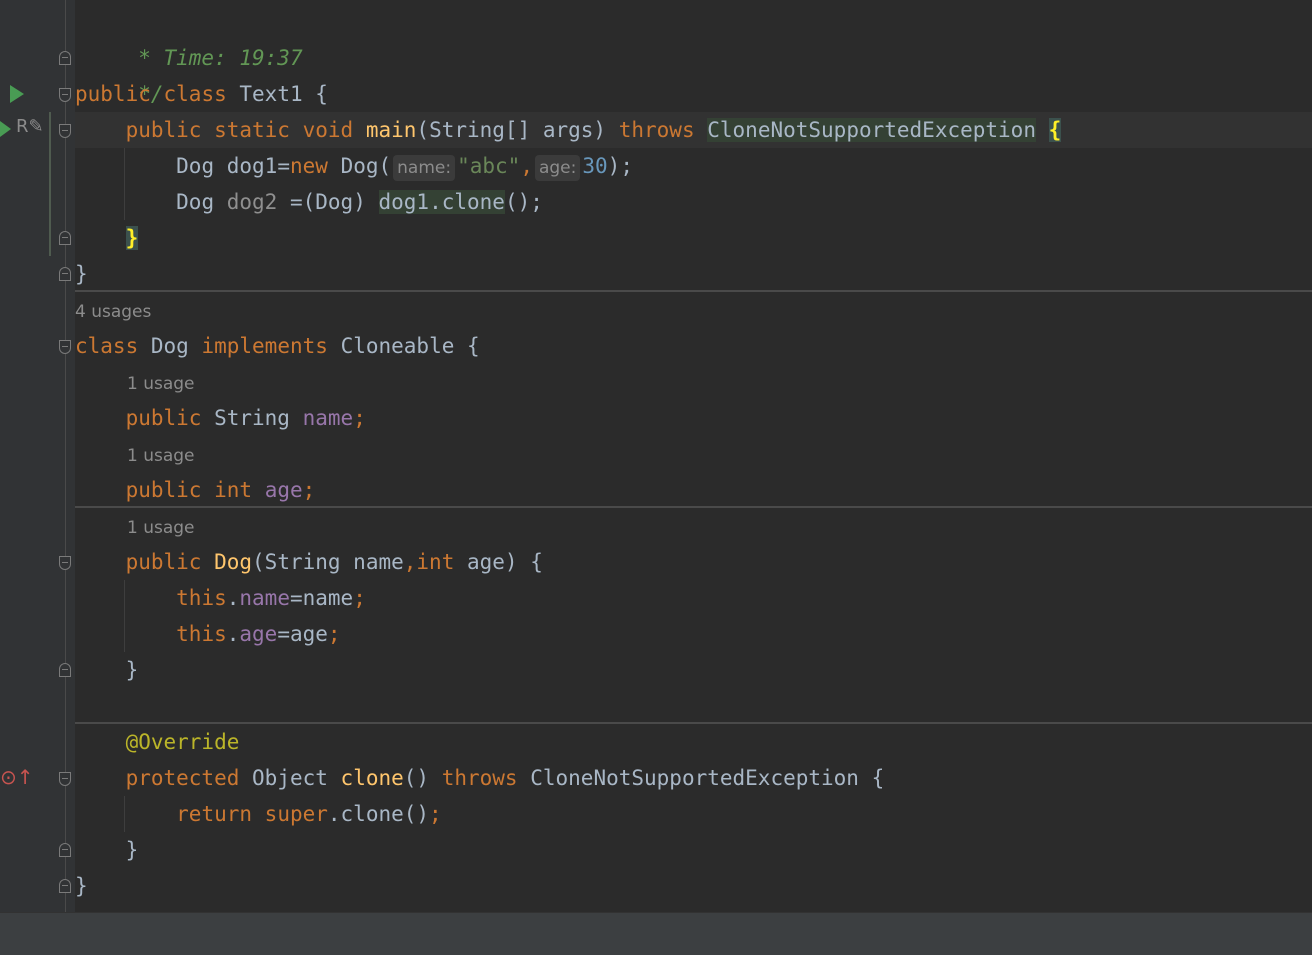 This screenshot has width=1312, height=955. I want to click on brace-highlight: }, so click(132, 238).